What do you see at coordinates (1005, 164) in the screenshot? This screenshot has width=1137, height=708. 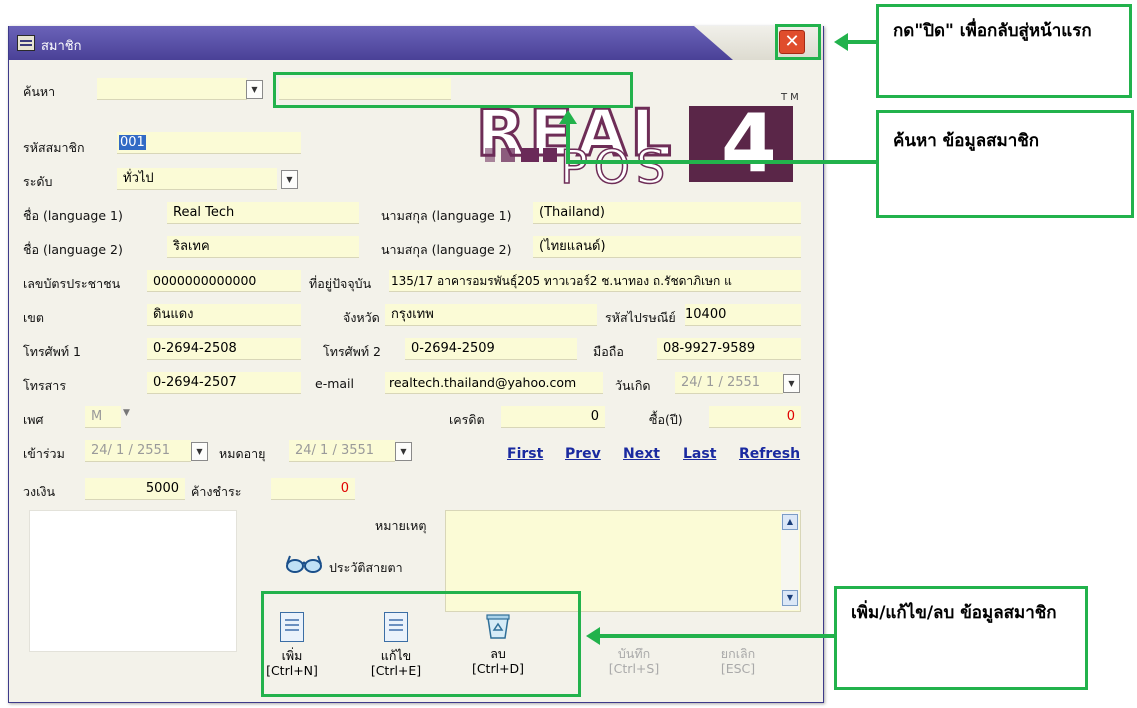 I see `search-callout: ค้นหา ข้อมูลสมาชิก` at bounding box center [1005, 164].